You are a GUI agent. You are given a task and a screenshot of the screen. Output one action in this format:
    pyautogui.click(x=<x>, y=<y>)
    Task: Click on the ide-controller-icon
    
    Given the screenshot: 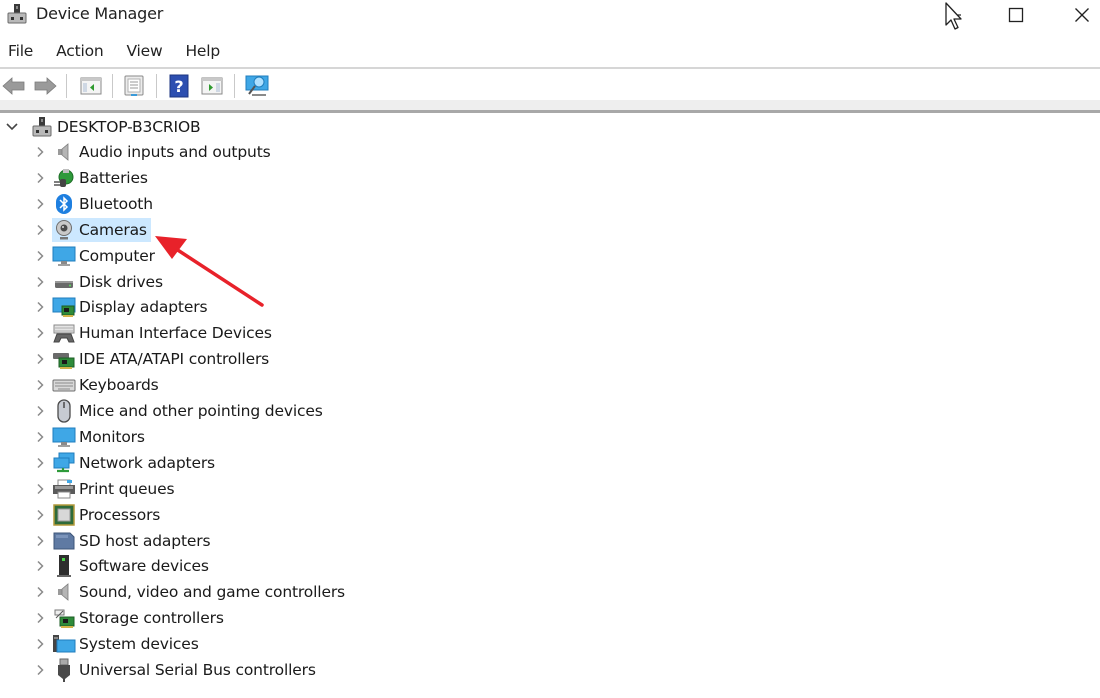 What is the action you would take?
    pyautogui.click(x=64, y=359)
    